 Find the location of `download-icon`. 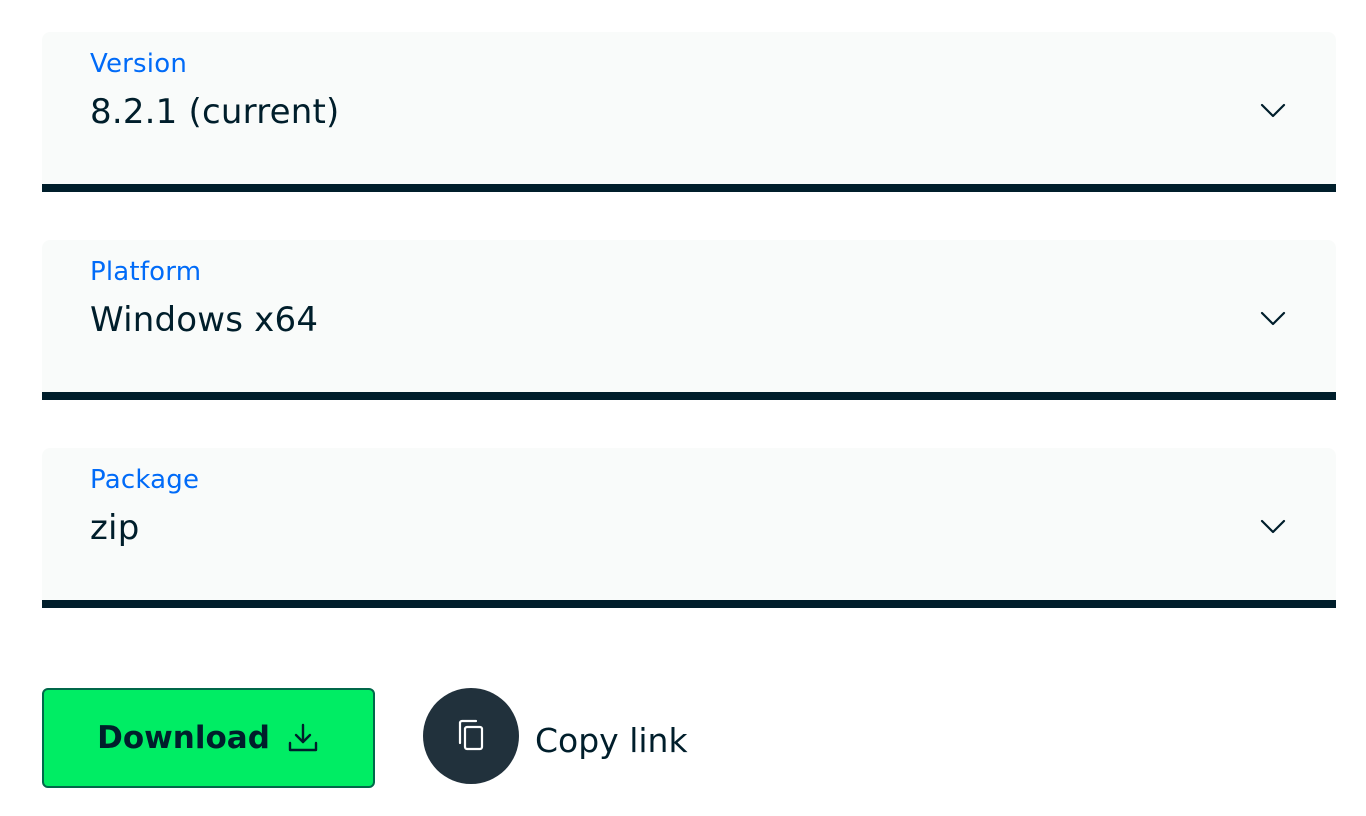

download-icon is located at coordinates (303, 737).